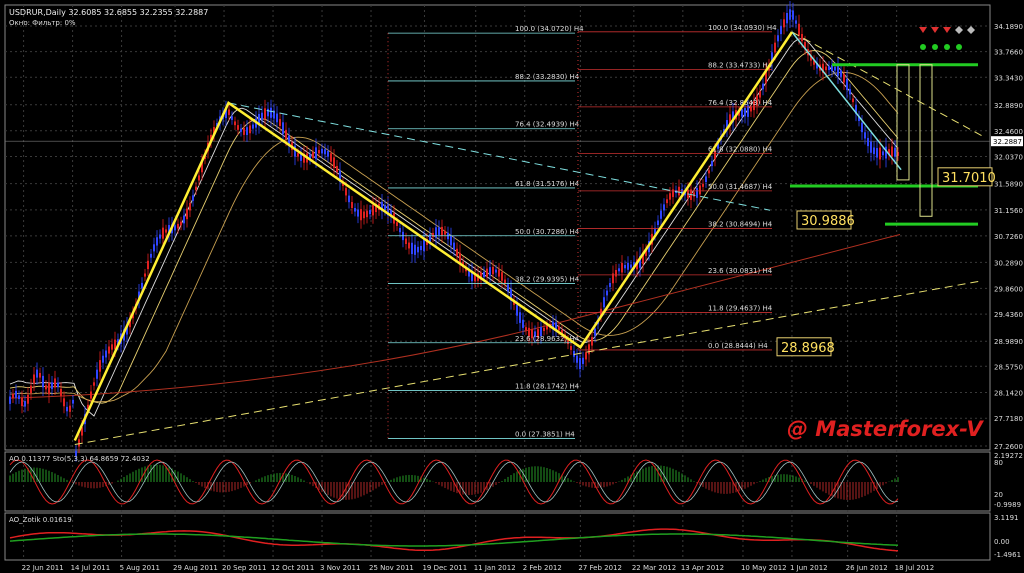 The height and width of the screenshot is (573, 1024). Describe the element at coordinates (1008, 315) in the screenshot. I see `y-tick-label: 29.4360` at that location.